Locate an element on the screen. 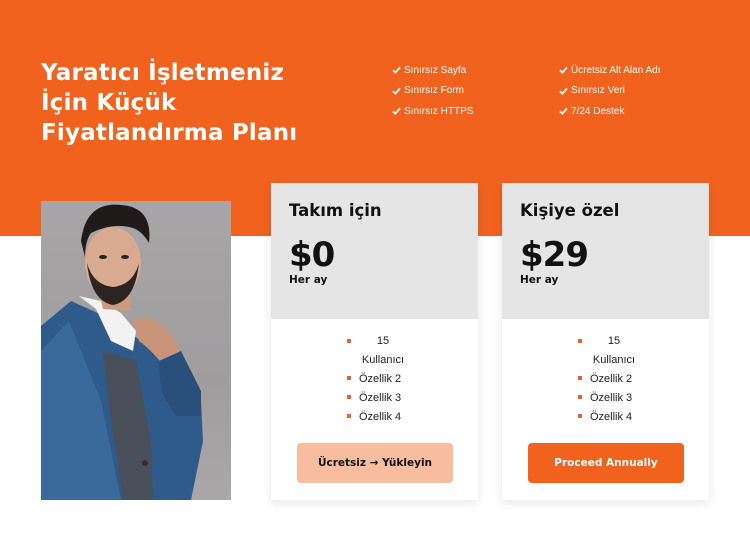 The width and height of the screenshot is (750, 536). feature-item: Sınırsız HTTPS is located at coordinates (432, 111).